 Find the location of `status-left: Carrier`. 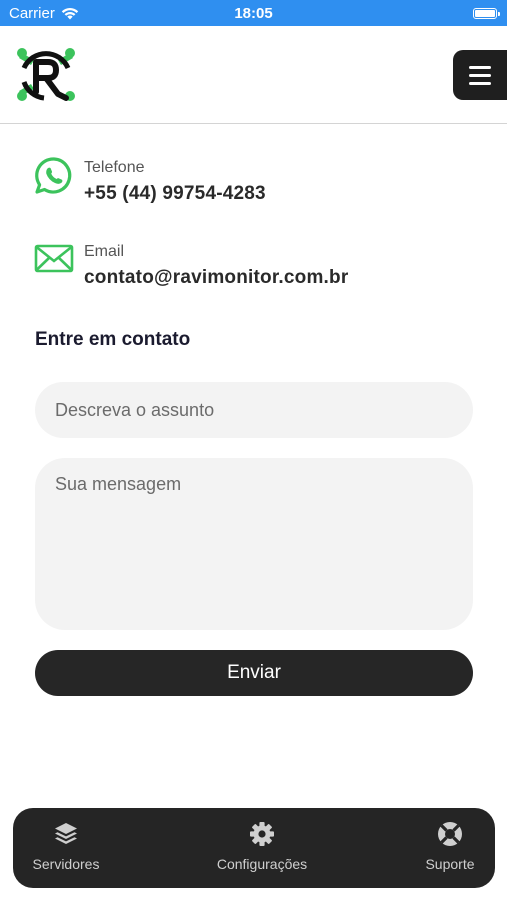

status-left: Carrier is located at coordinates (39, 13).